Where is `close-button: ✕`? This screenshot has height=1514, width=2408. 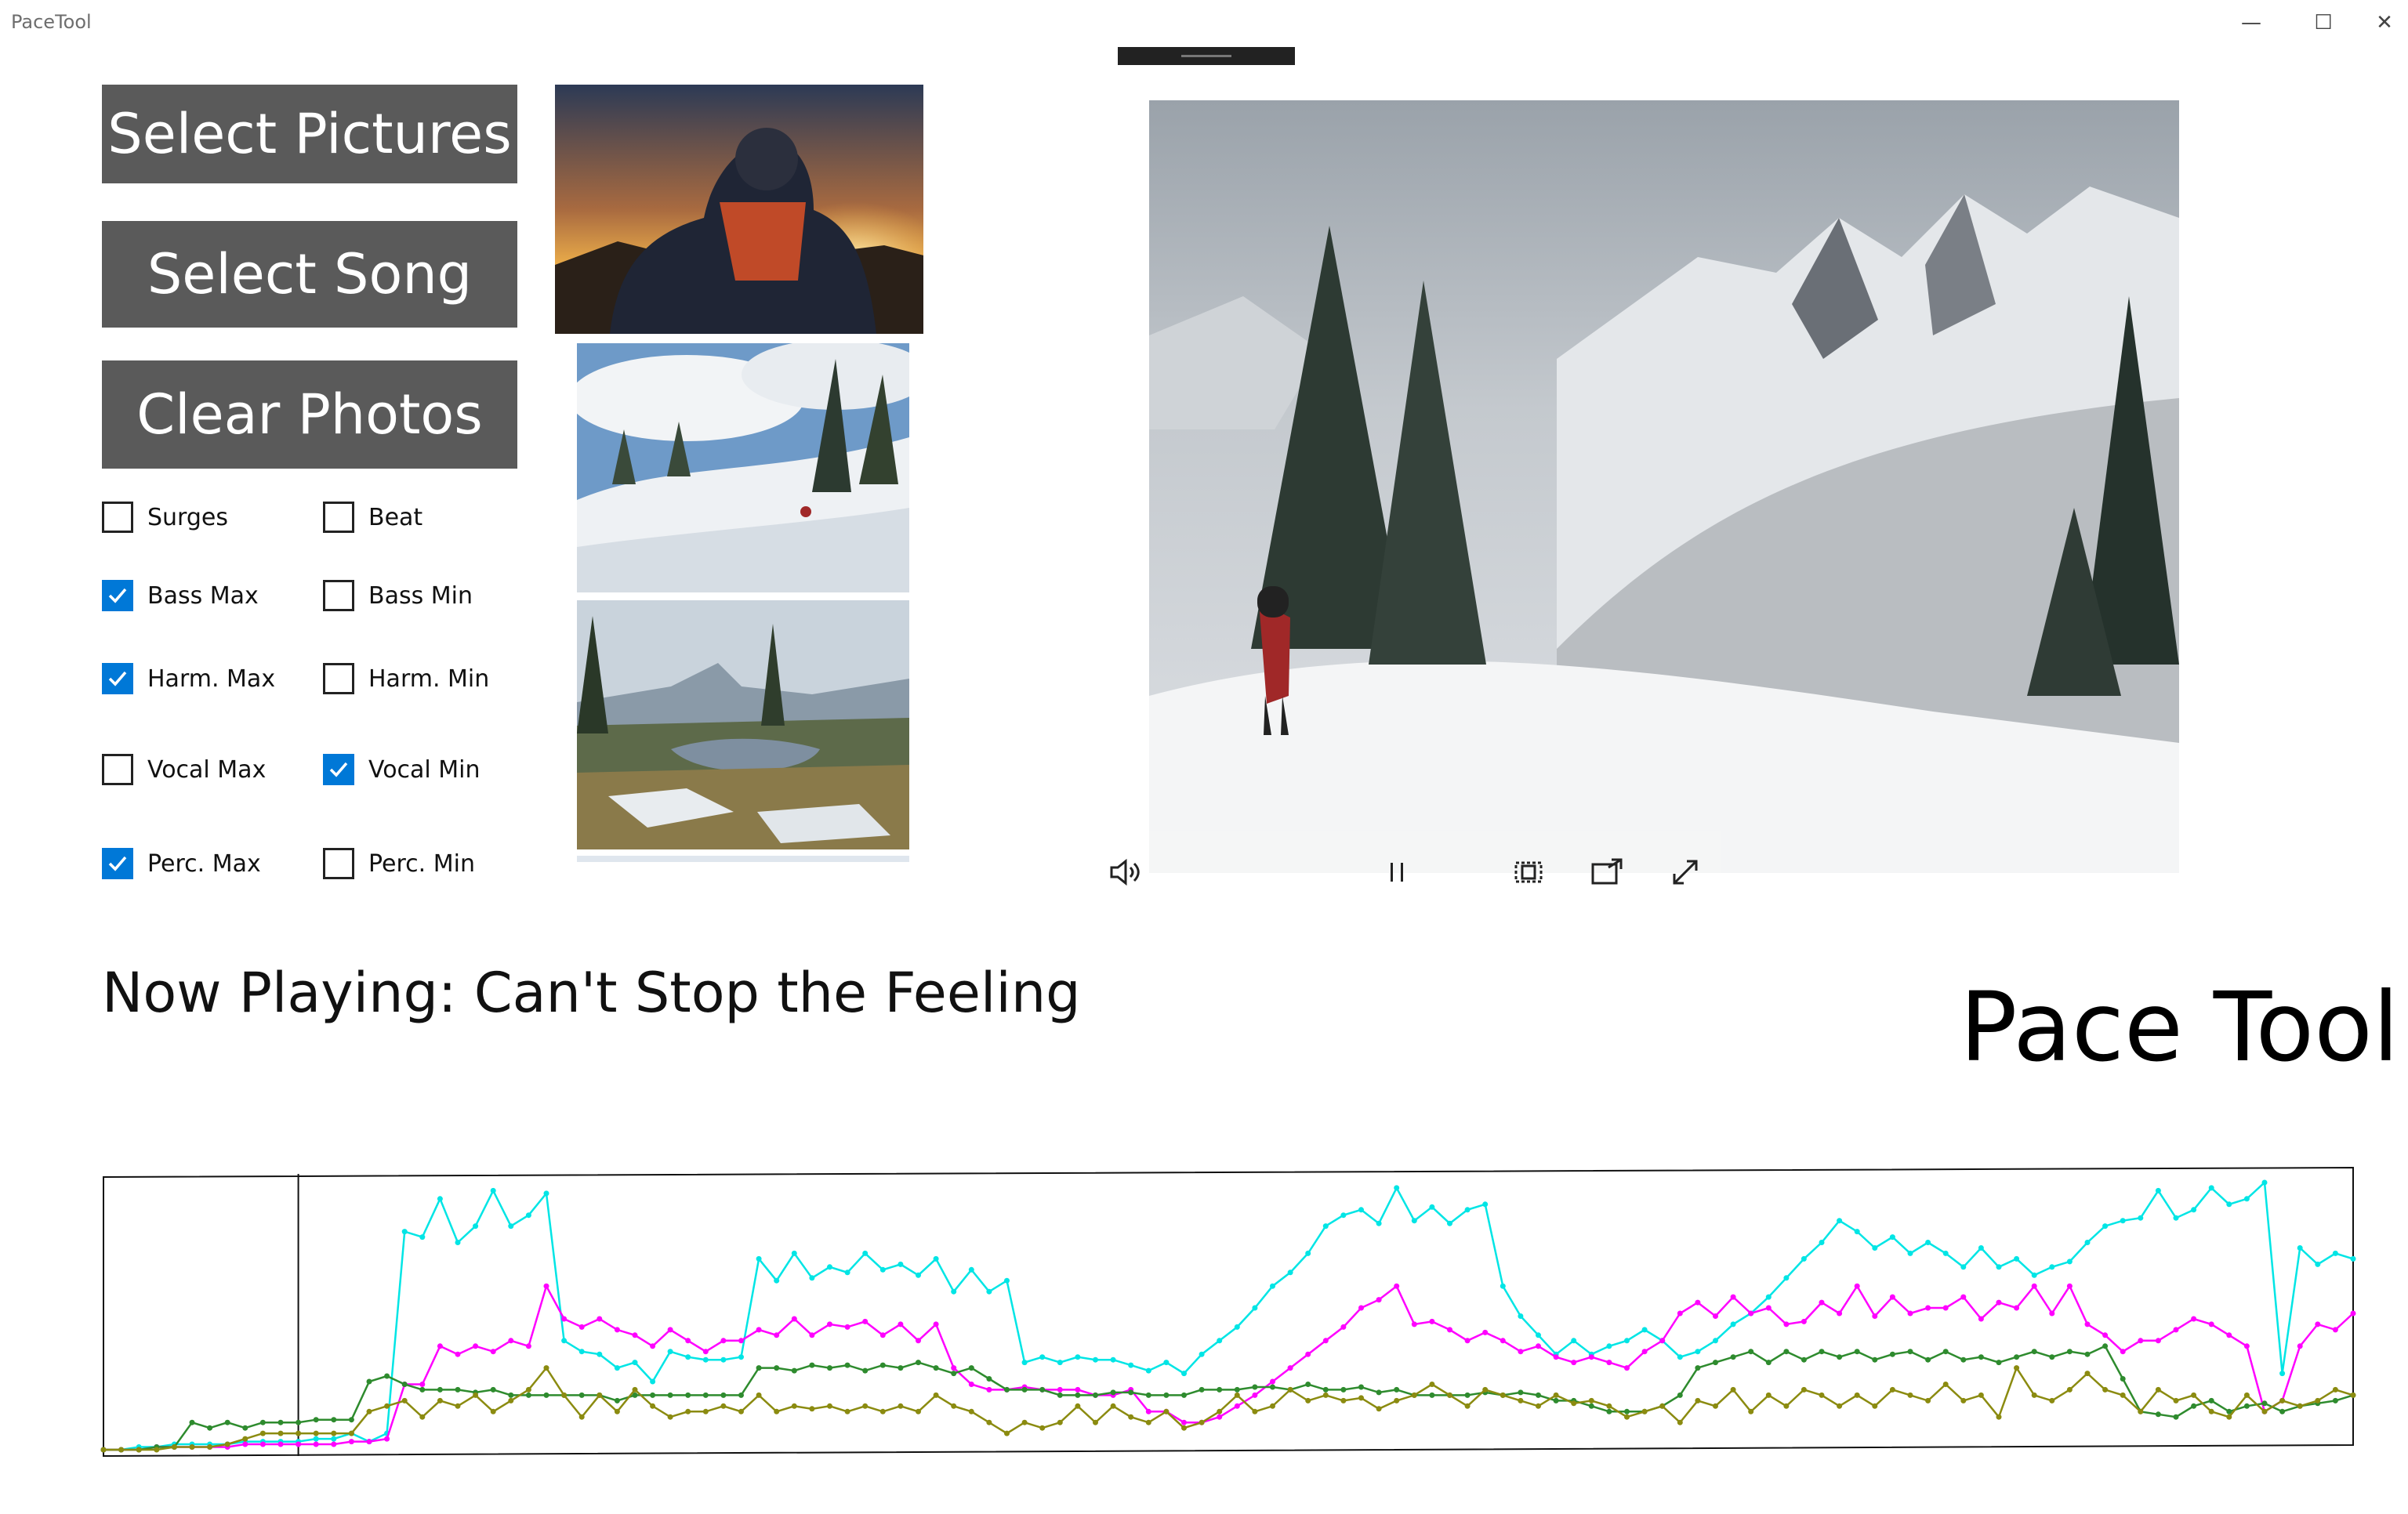 close-button: ✕ is located at coordinates (2384, 23).